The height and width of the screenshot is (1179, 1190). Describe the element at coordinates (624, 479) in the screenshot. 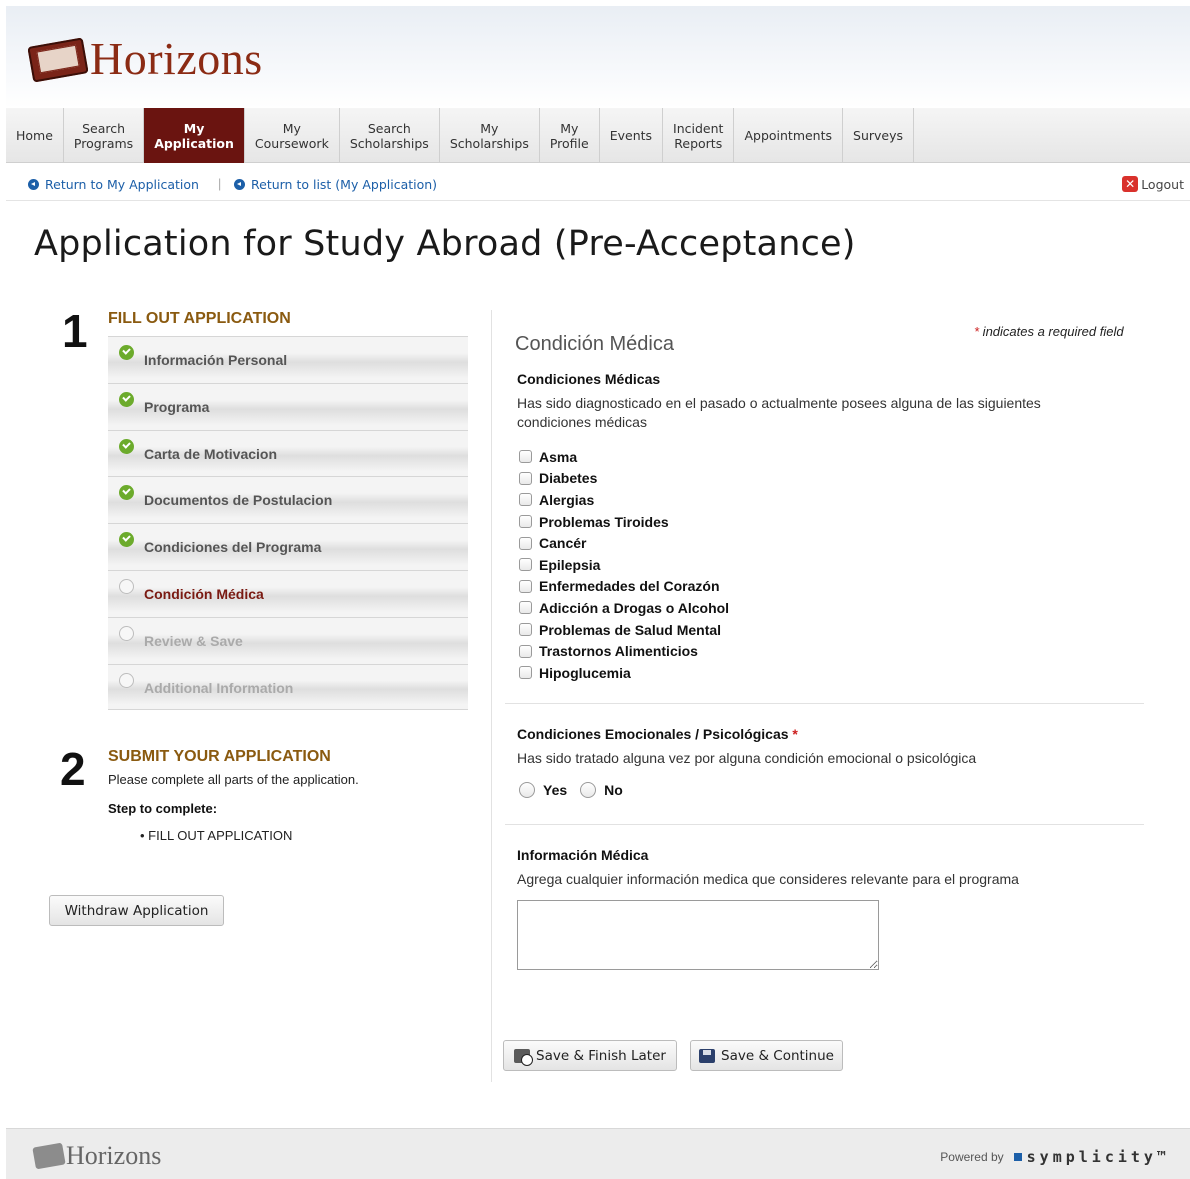

I see `condition-option: Diabetes` at that location.